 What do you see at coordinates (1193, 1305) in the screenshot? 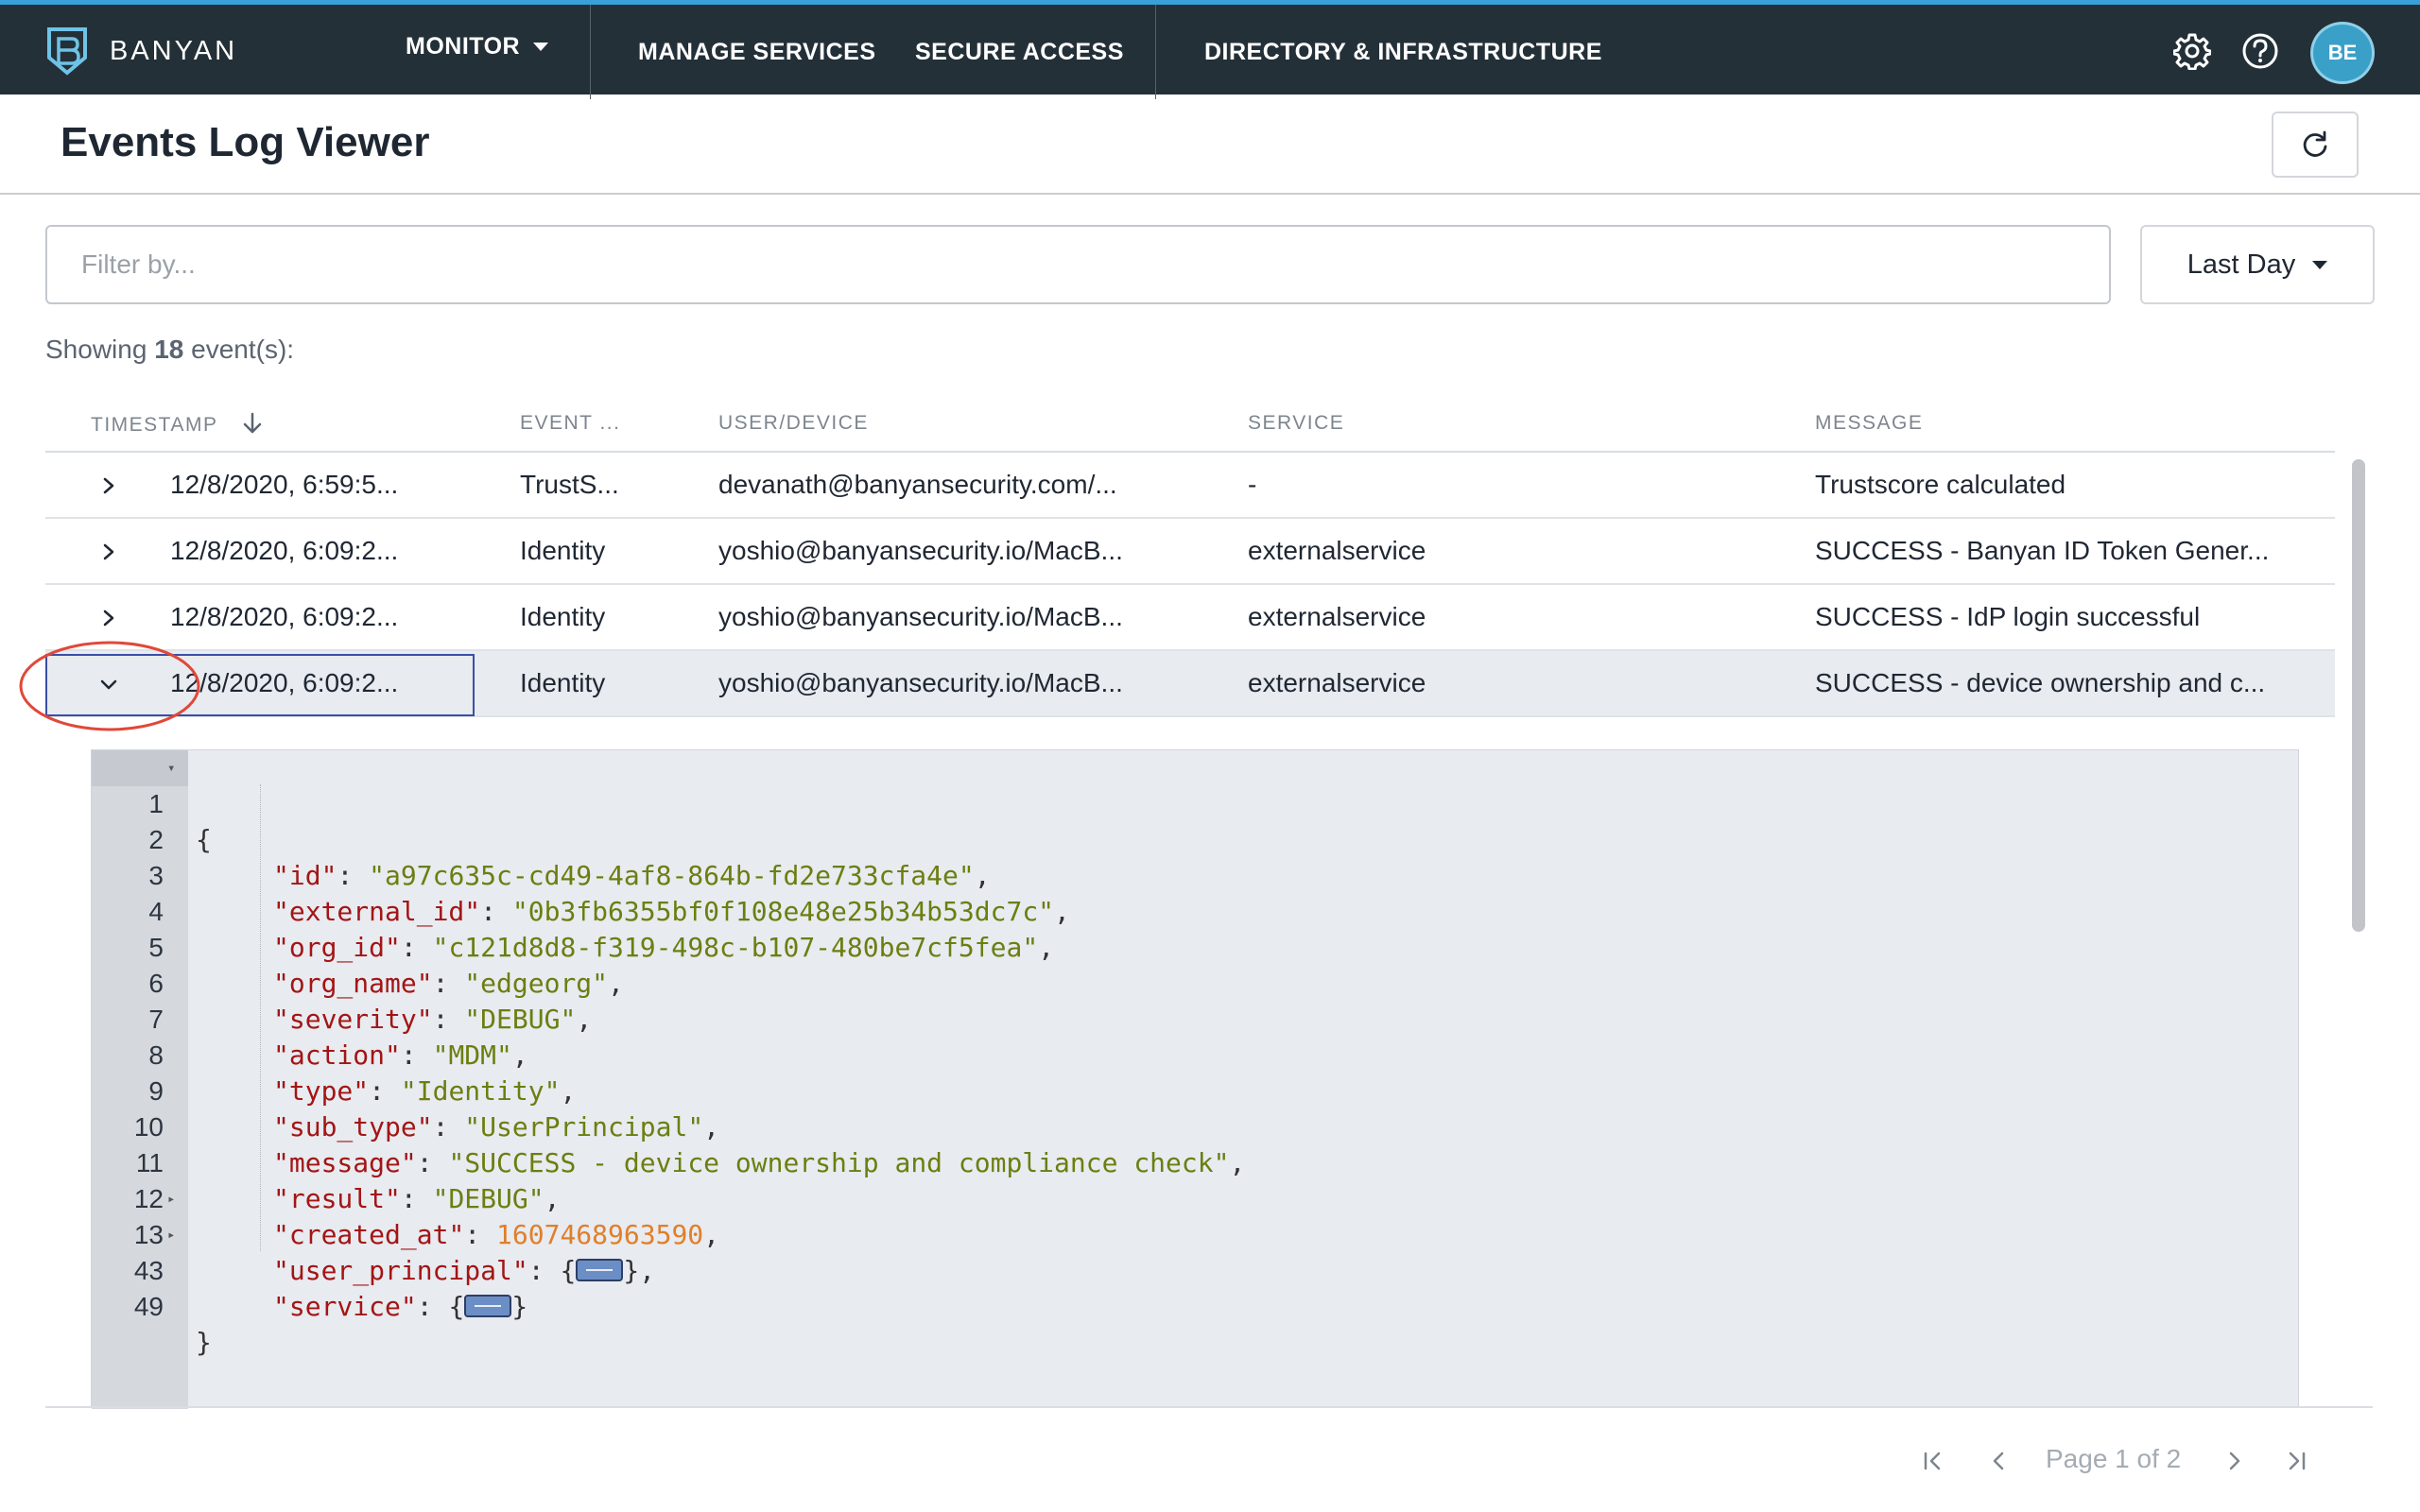
I see `code-line: 49 }` at bounding box center [1193, 1305].